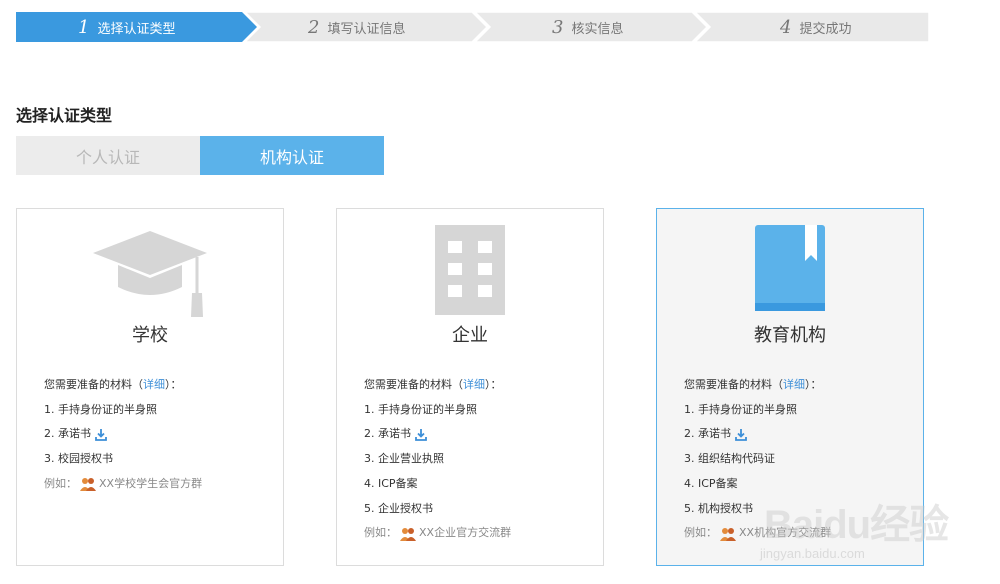 The height and width of the screenshot is (584, 1000). Describe the element at coordinates (108, 155) in the screenshot. I see `tab-personal-auth: 个人认证` at that location.